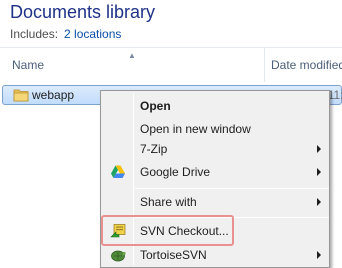 Image resolution: width=342 pixels, height=268 pixels. I want to click on menu-item-google-drive: Google Drive, so click(216, 172).